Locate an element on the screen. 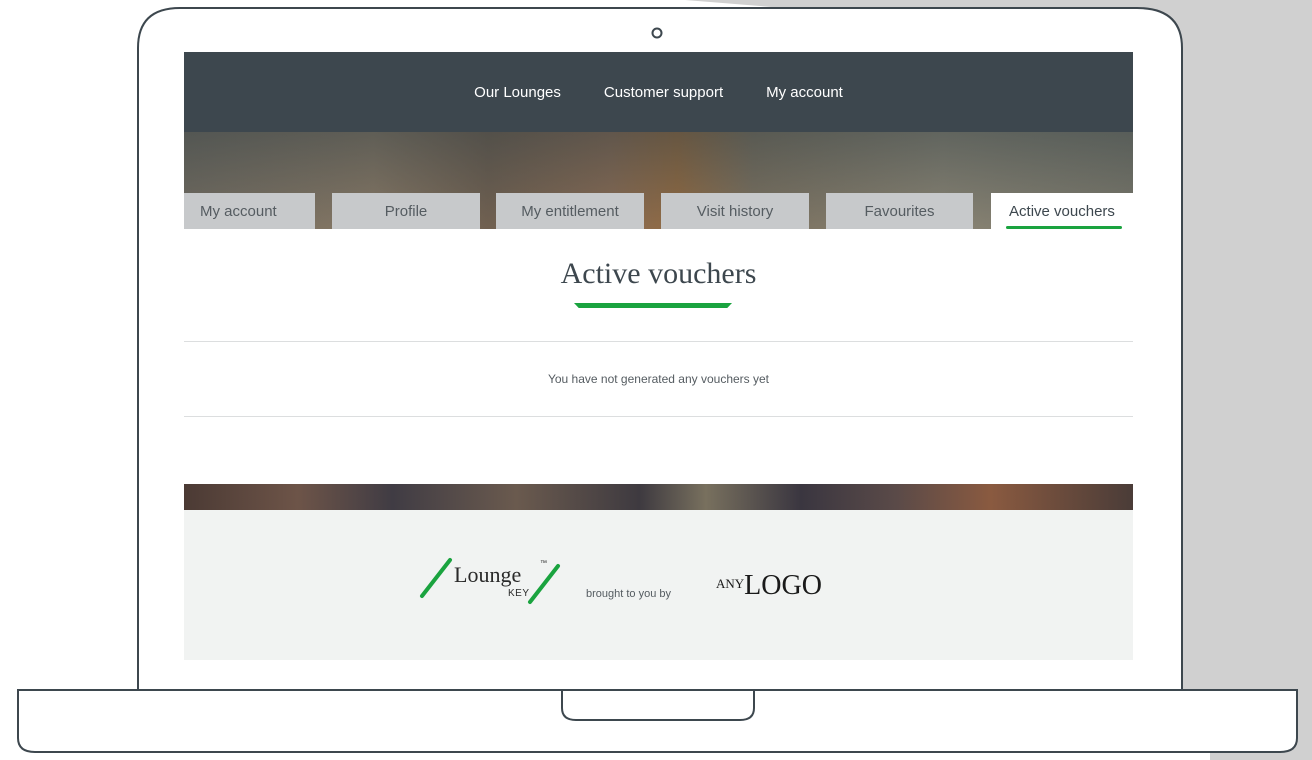 Image resolution: width=1312 pixels, height=760 pixels. trademark-symbol: ™ is located at coordinates (543, 563).